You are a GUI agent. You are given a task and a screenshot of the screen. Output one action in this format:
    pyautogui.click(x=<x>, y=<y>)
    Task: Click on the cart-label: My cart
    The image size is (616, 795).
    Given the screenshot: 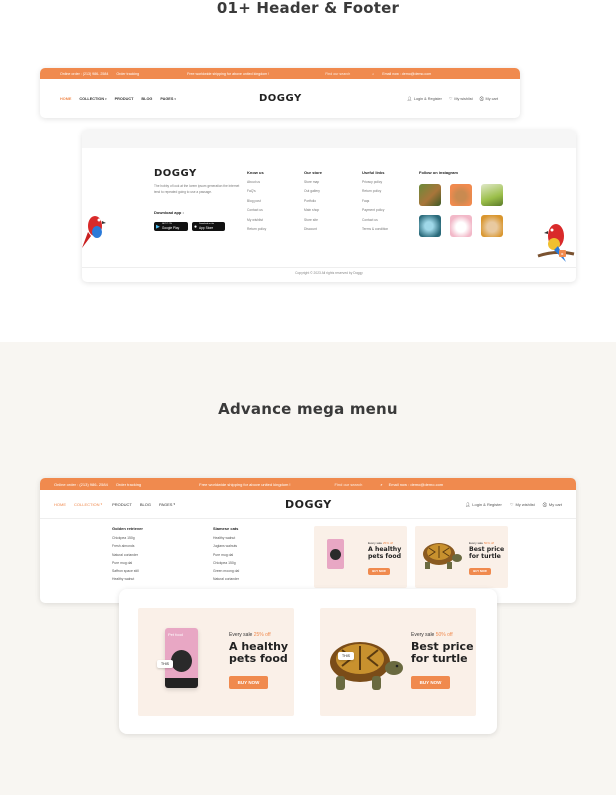 What is the action you would take?
    pyautogui.click(x=555, y=504)
    